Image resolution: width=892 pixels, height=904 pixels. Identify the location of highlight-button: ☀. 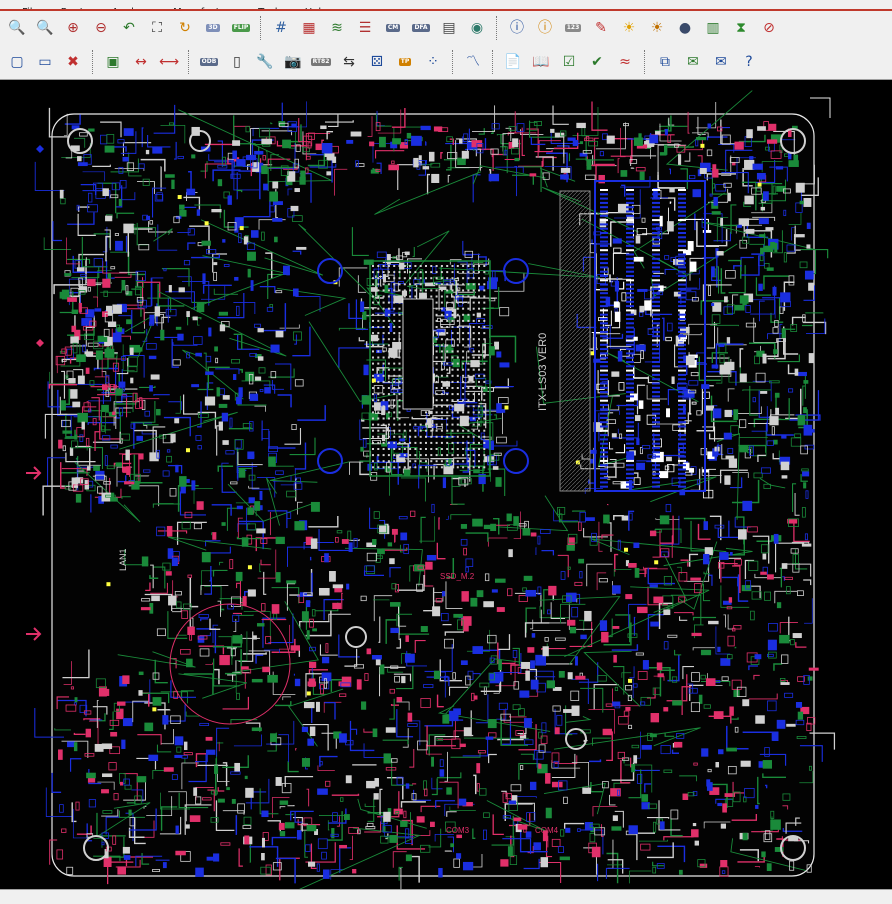
(629, 28).